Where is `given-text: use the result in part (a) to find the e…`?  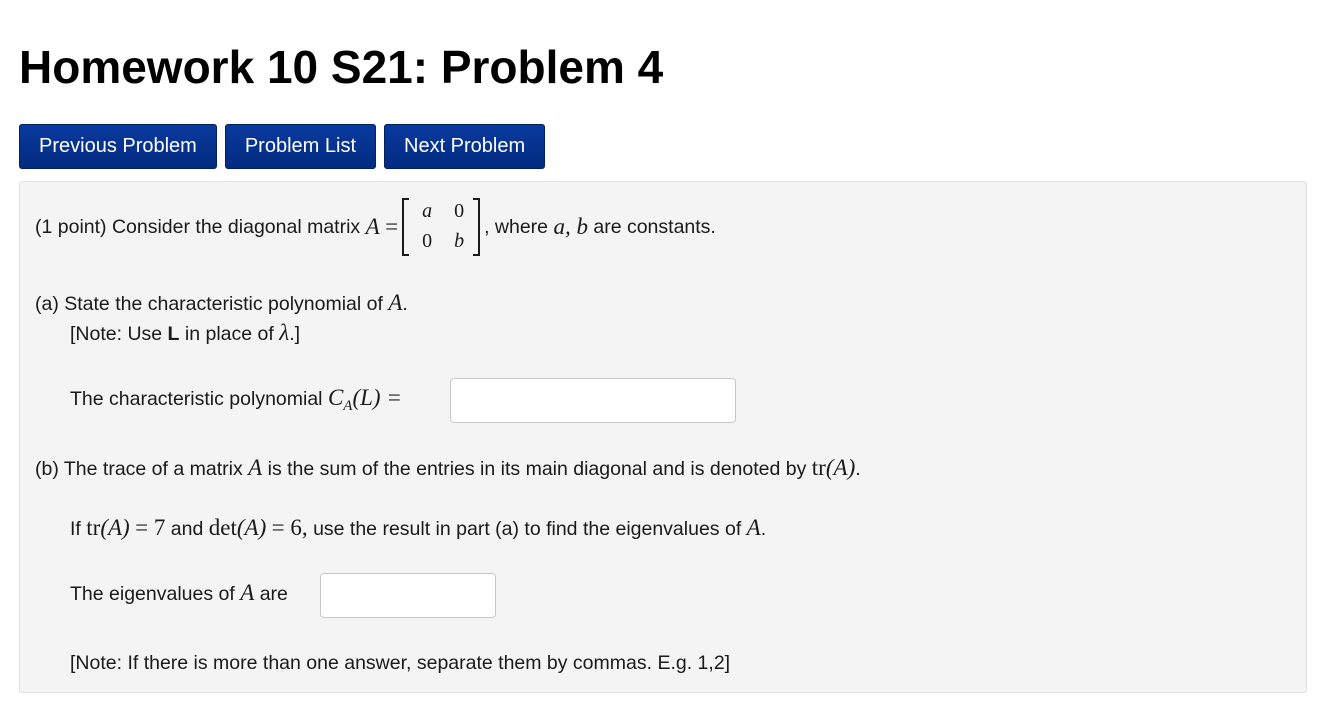
given-text: use the result in part (a) to find the e… is located at coordinates (527, 529).